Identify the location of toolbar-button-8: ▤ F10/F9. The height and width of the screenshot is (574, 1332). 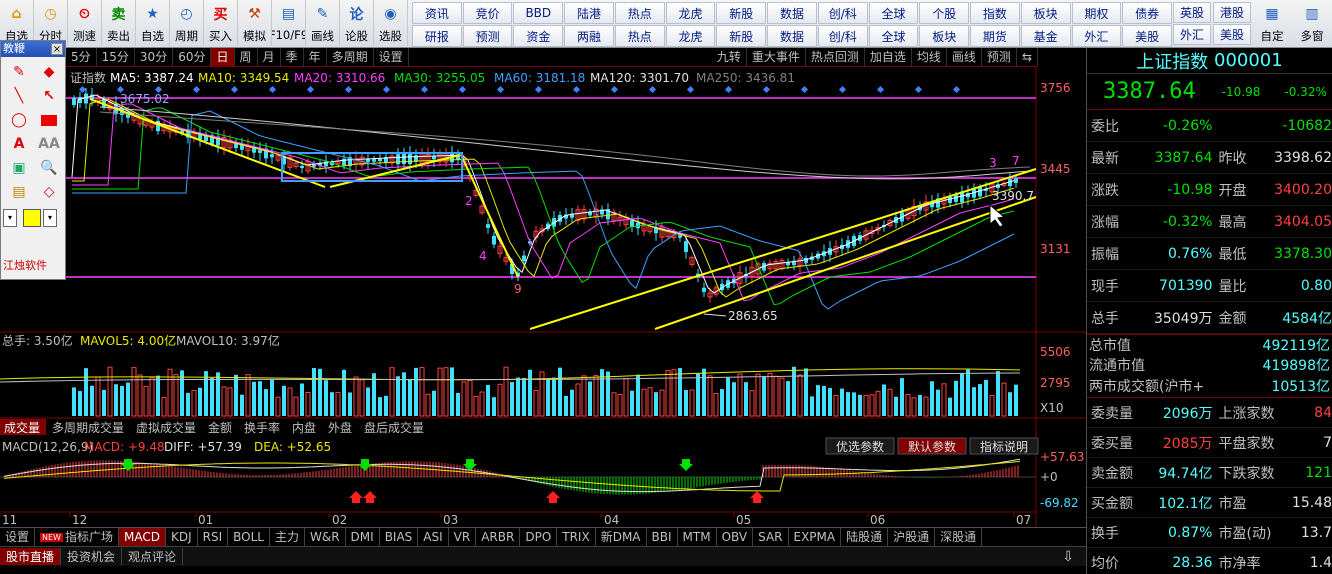
(289, 23).